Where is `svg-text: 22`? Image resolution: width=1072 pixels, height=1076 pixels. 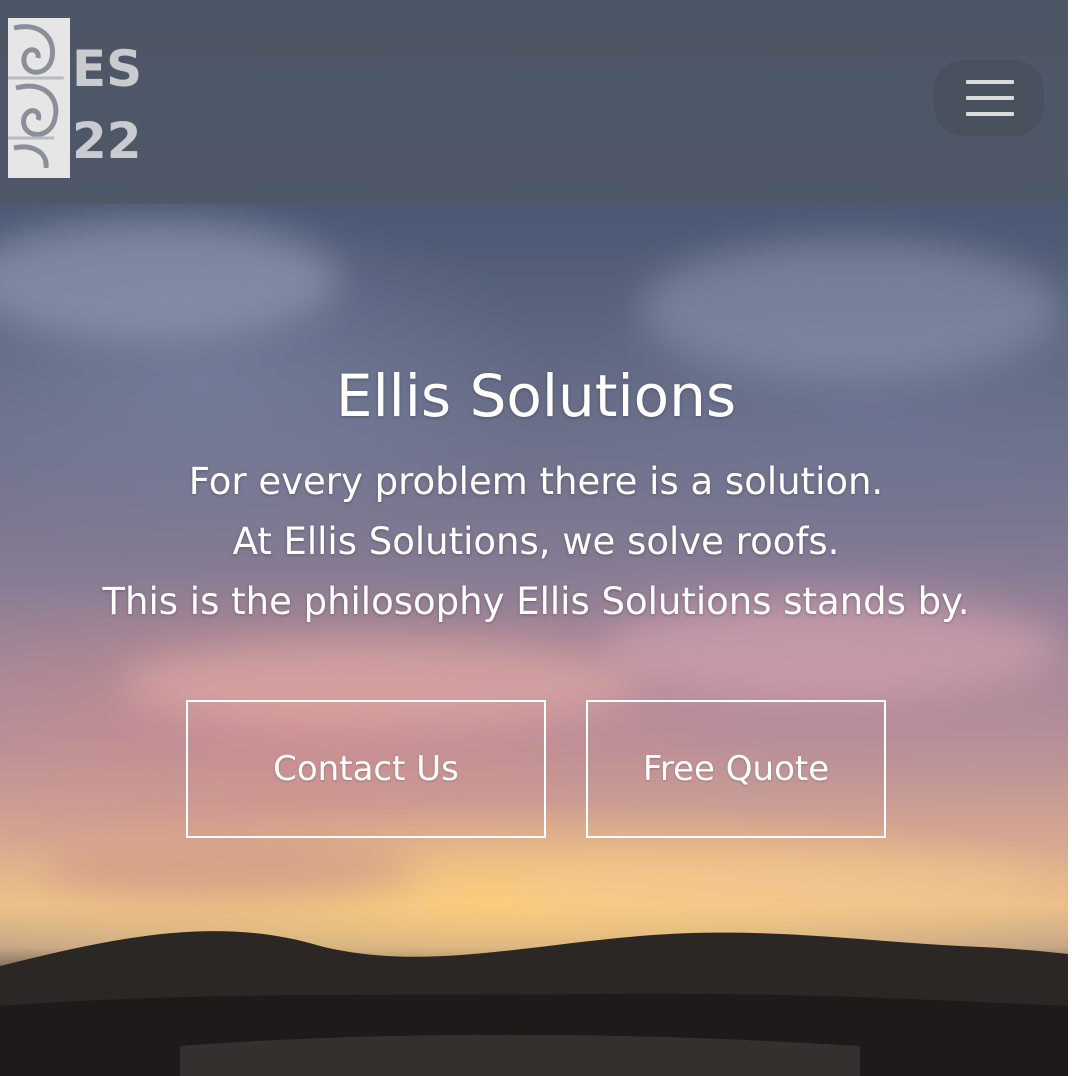
svg-text: 22 is located at coordinates (107, 141).